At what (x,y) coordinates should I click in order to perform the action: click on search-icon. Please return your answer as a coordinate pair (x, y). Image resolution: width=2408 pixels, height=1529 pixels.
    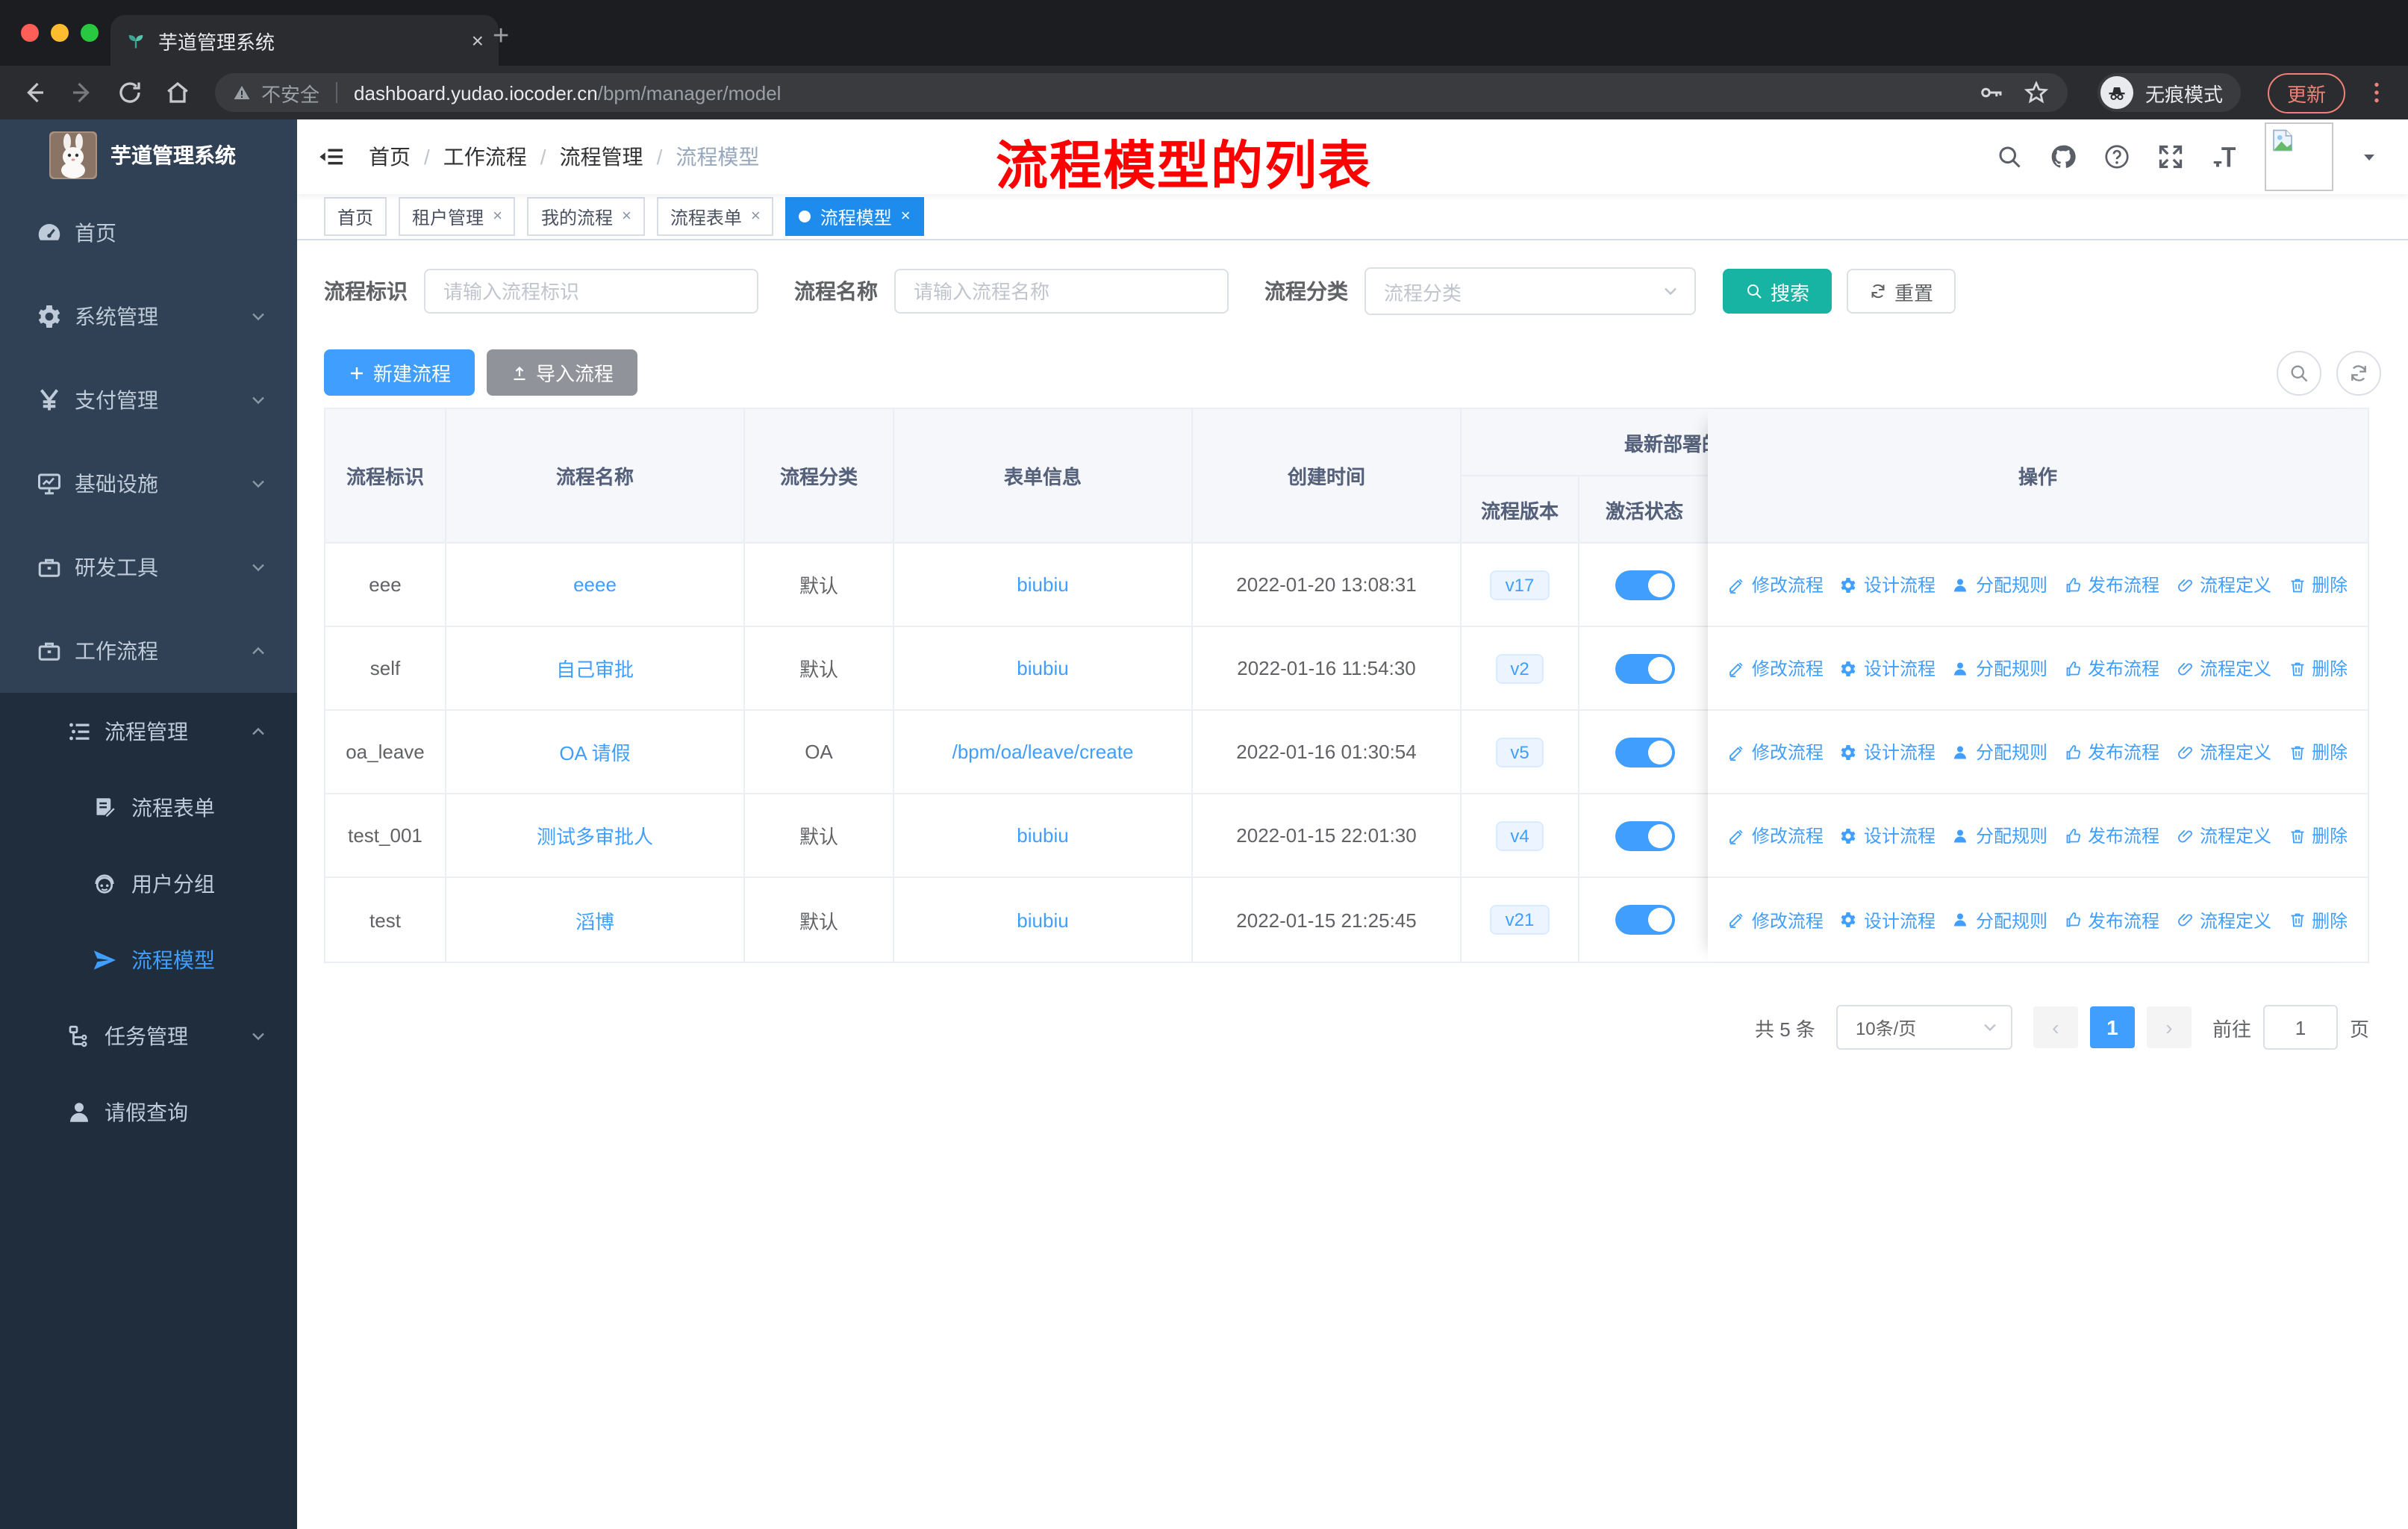
    Looking at the image, I should click on (2009, 156).